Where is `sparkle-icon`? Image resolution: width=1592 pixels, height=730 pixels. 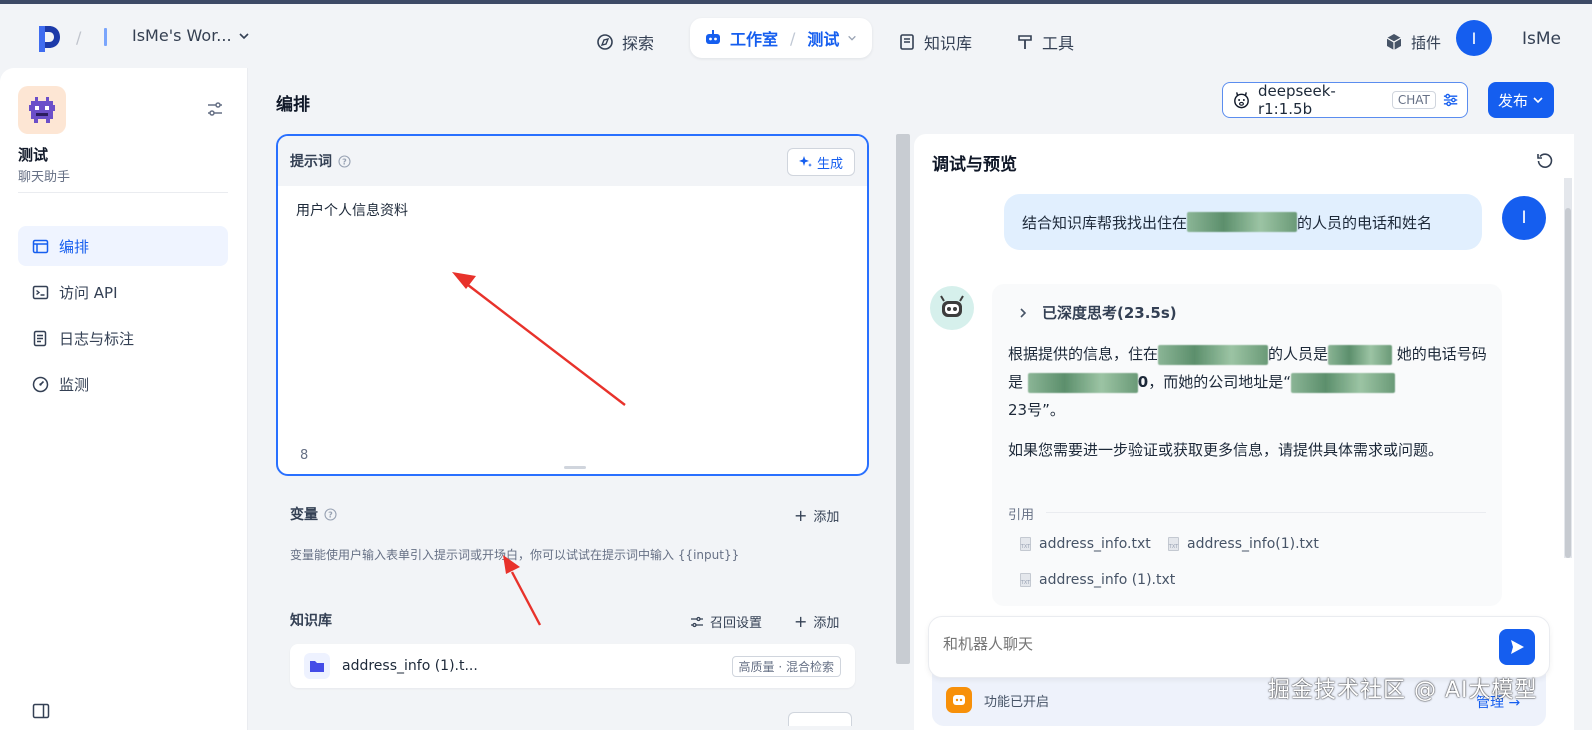 sparkle-icon is located at coordinates (805, 161).